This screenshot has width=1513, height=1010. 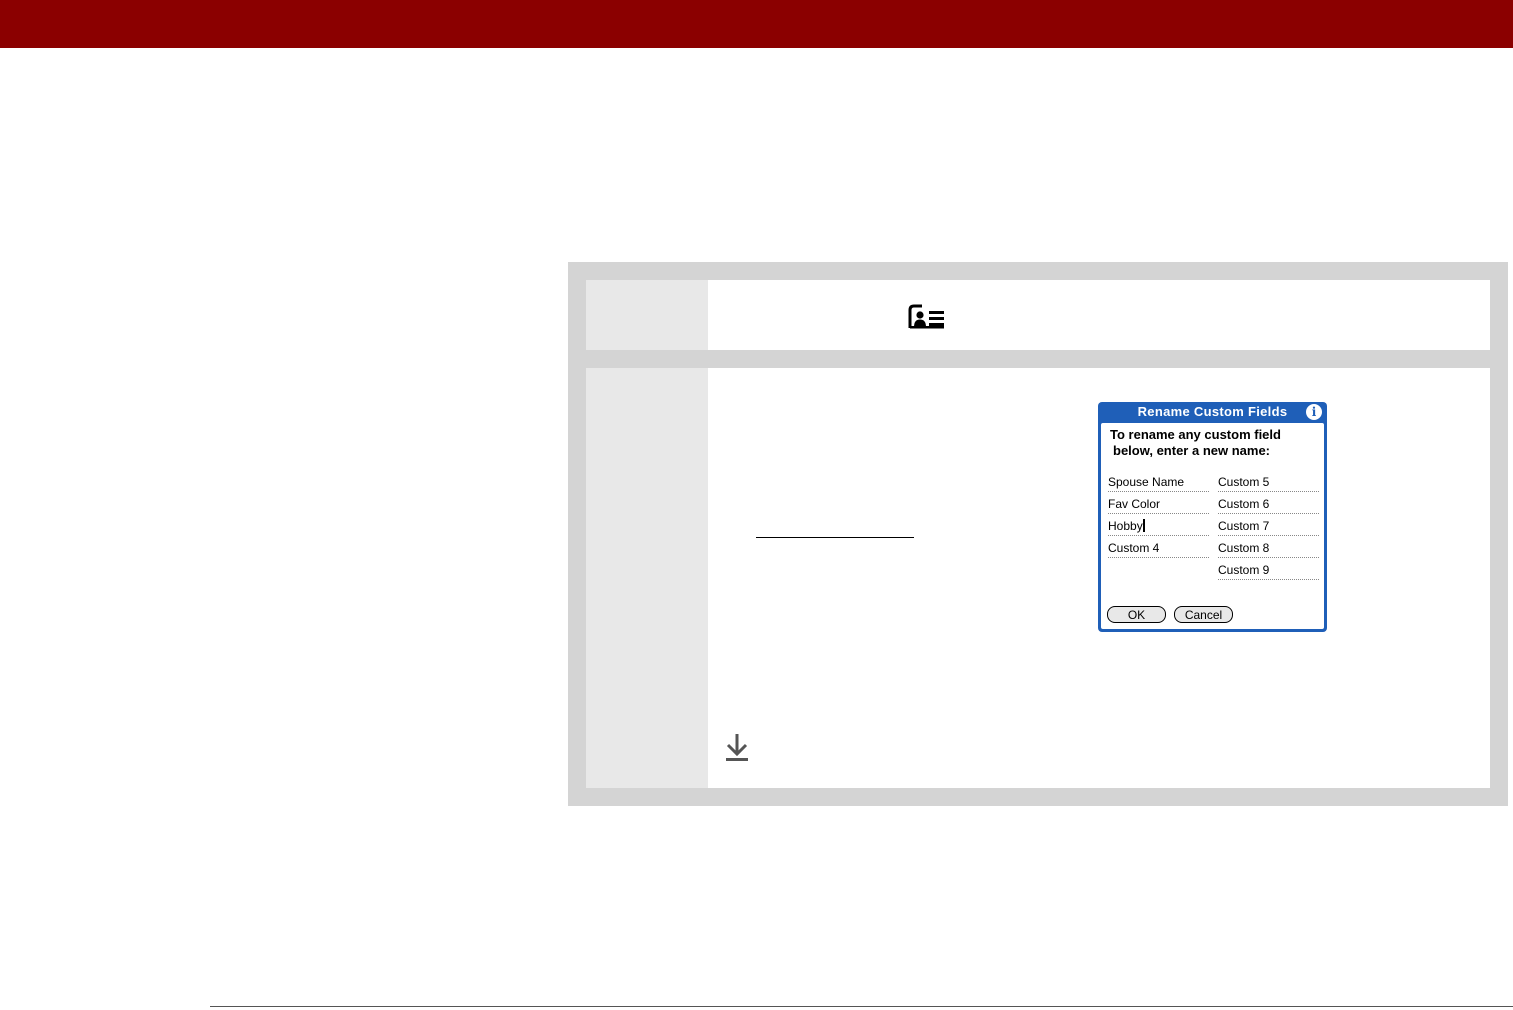 I want to click on field-spouse-name: Spouse Name, so click(x=1158, y=483).